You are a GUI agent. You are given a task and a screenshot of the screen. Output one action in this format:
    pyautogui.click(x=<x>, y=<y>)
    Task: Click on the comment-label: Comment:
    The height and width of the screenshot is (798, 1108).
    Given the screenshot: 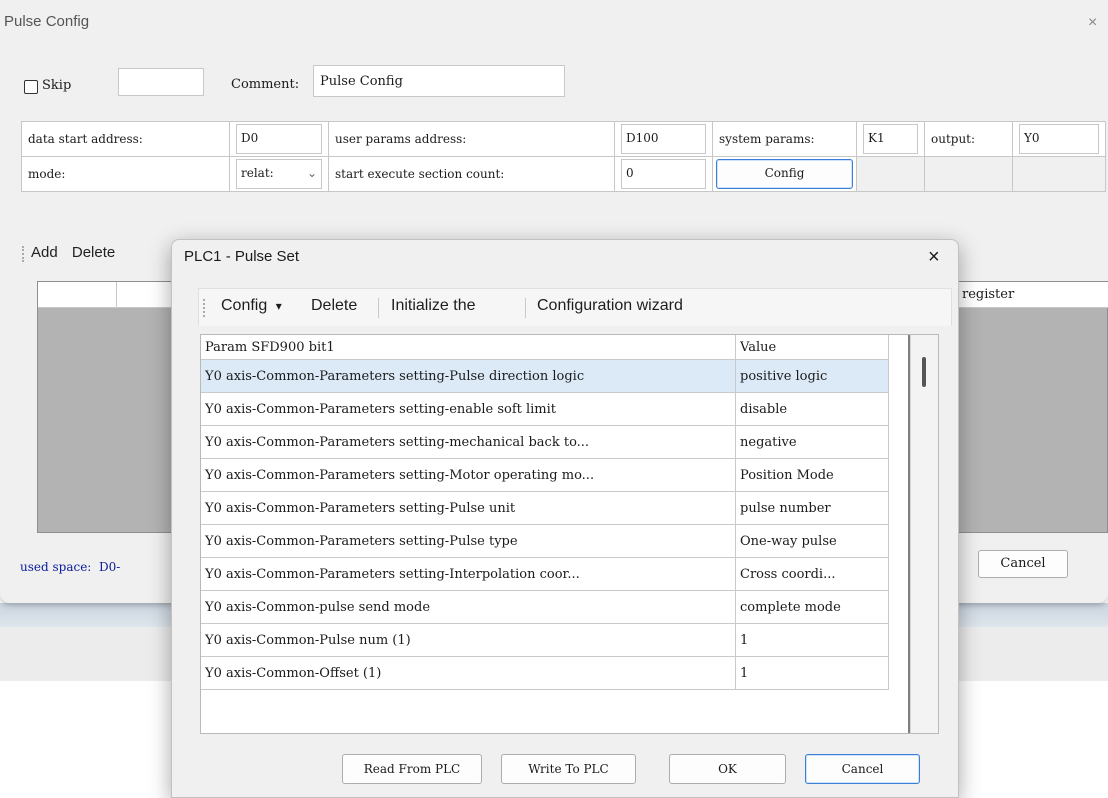 What is the action you would take?
    pyautogui.click(x=265, y=84)
    